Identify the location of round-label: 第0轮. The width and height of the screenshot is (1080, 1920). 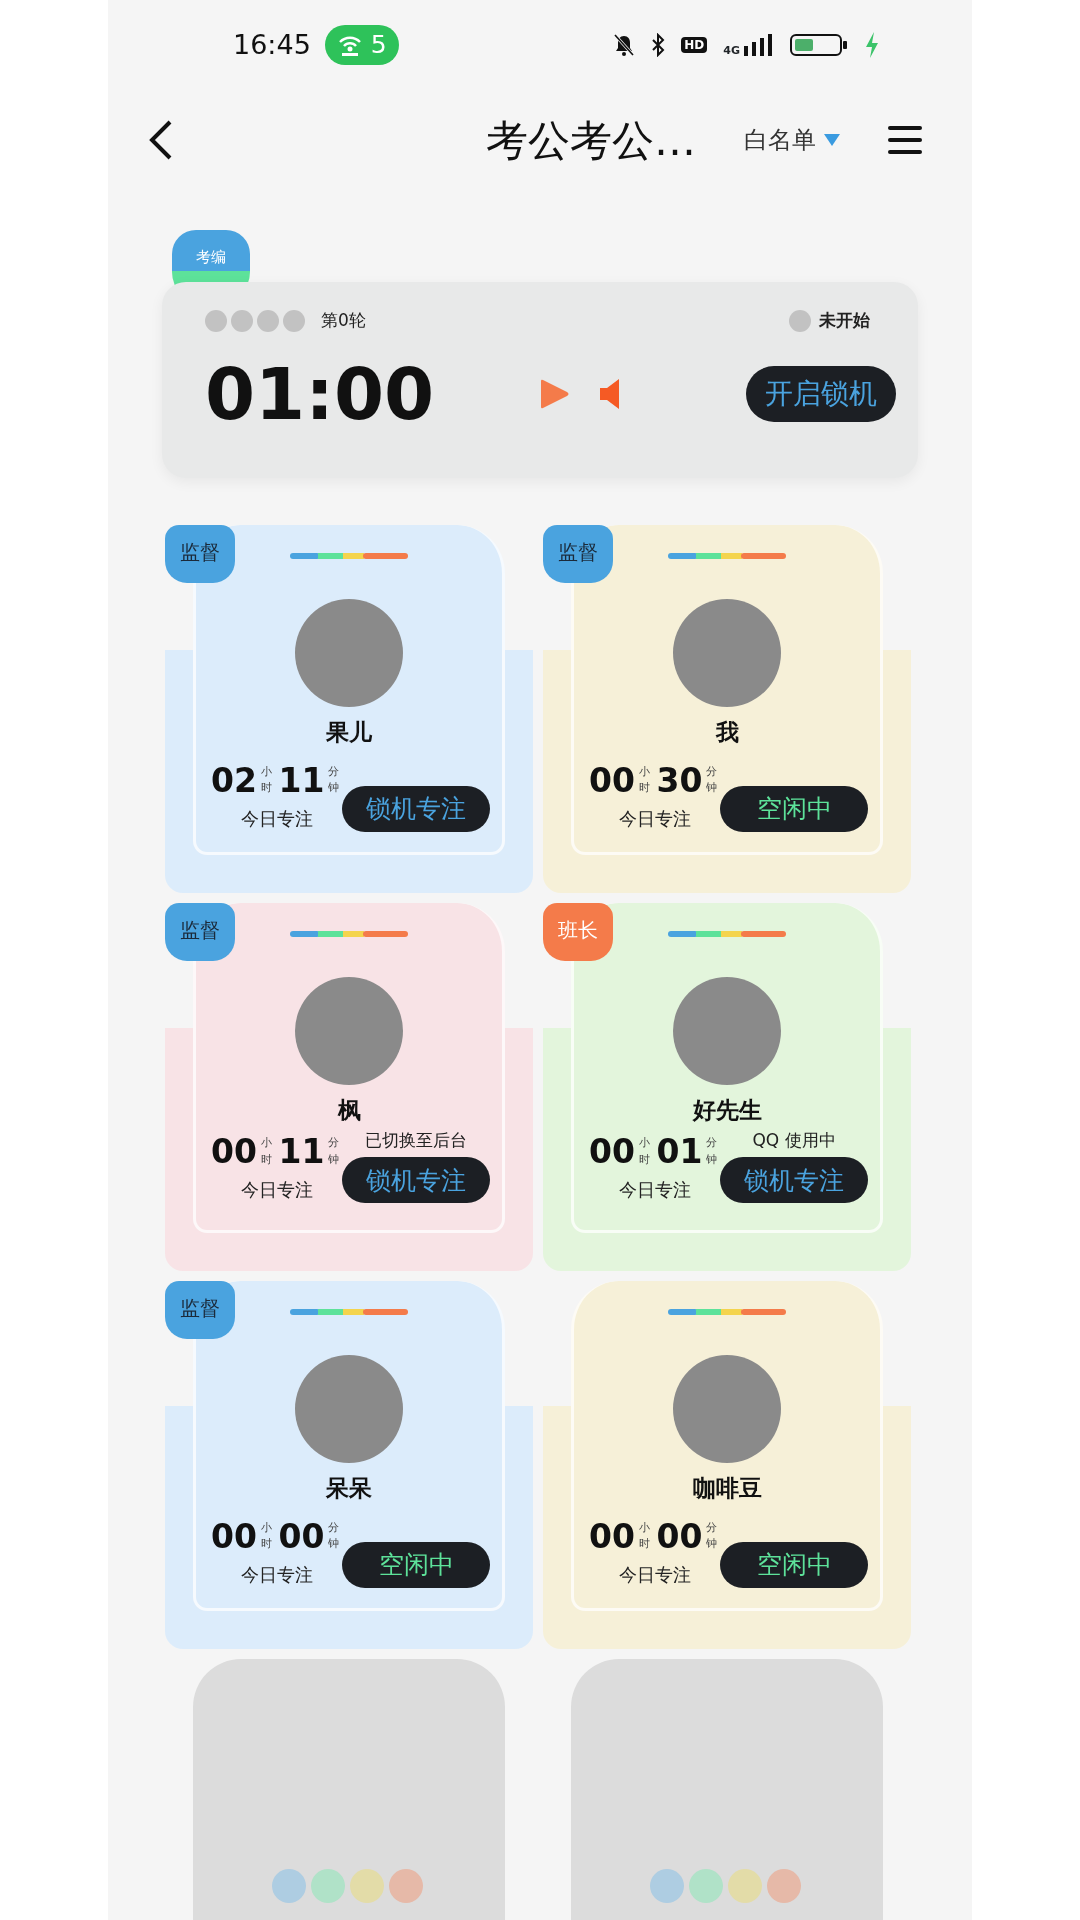
(343, 320).